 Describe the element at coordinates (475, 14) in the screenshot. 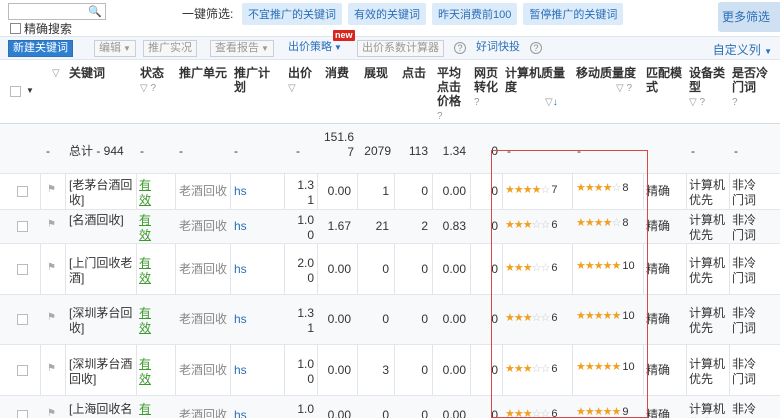

I see `quick-tag-top100: 昨天消费前100` at that location.